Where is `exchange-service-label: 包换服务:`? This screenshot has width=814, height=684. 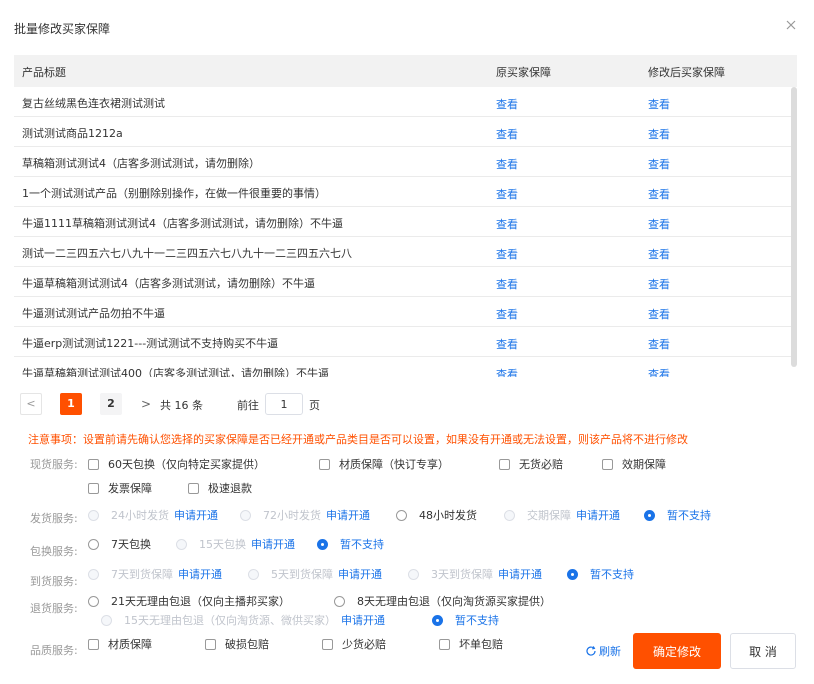
exchange-service-label: 包换服务: is located at coordinates (54, 551).